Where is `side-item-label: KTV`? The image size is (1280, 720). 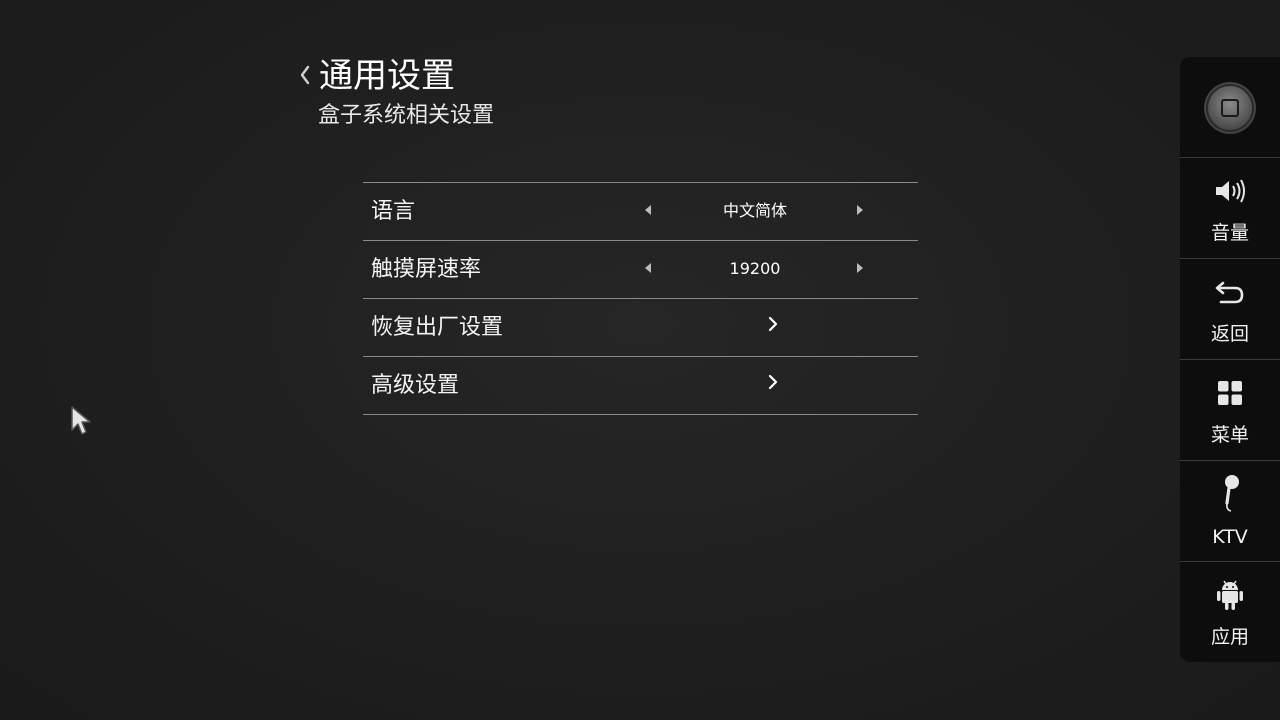
side-item-label: KTV is located at coordinates (1230, 537).